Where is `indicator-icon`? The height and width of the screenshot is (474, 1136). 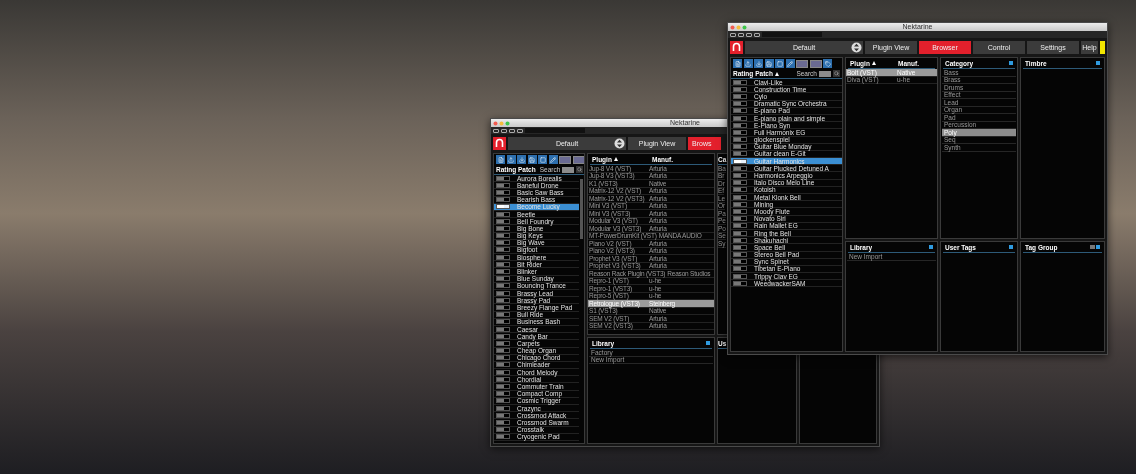 indicator-icon is located at coordinates (1102, 47).